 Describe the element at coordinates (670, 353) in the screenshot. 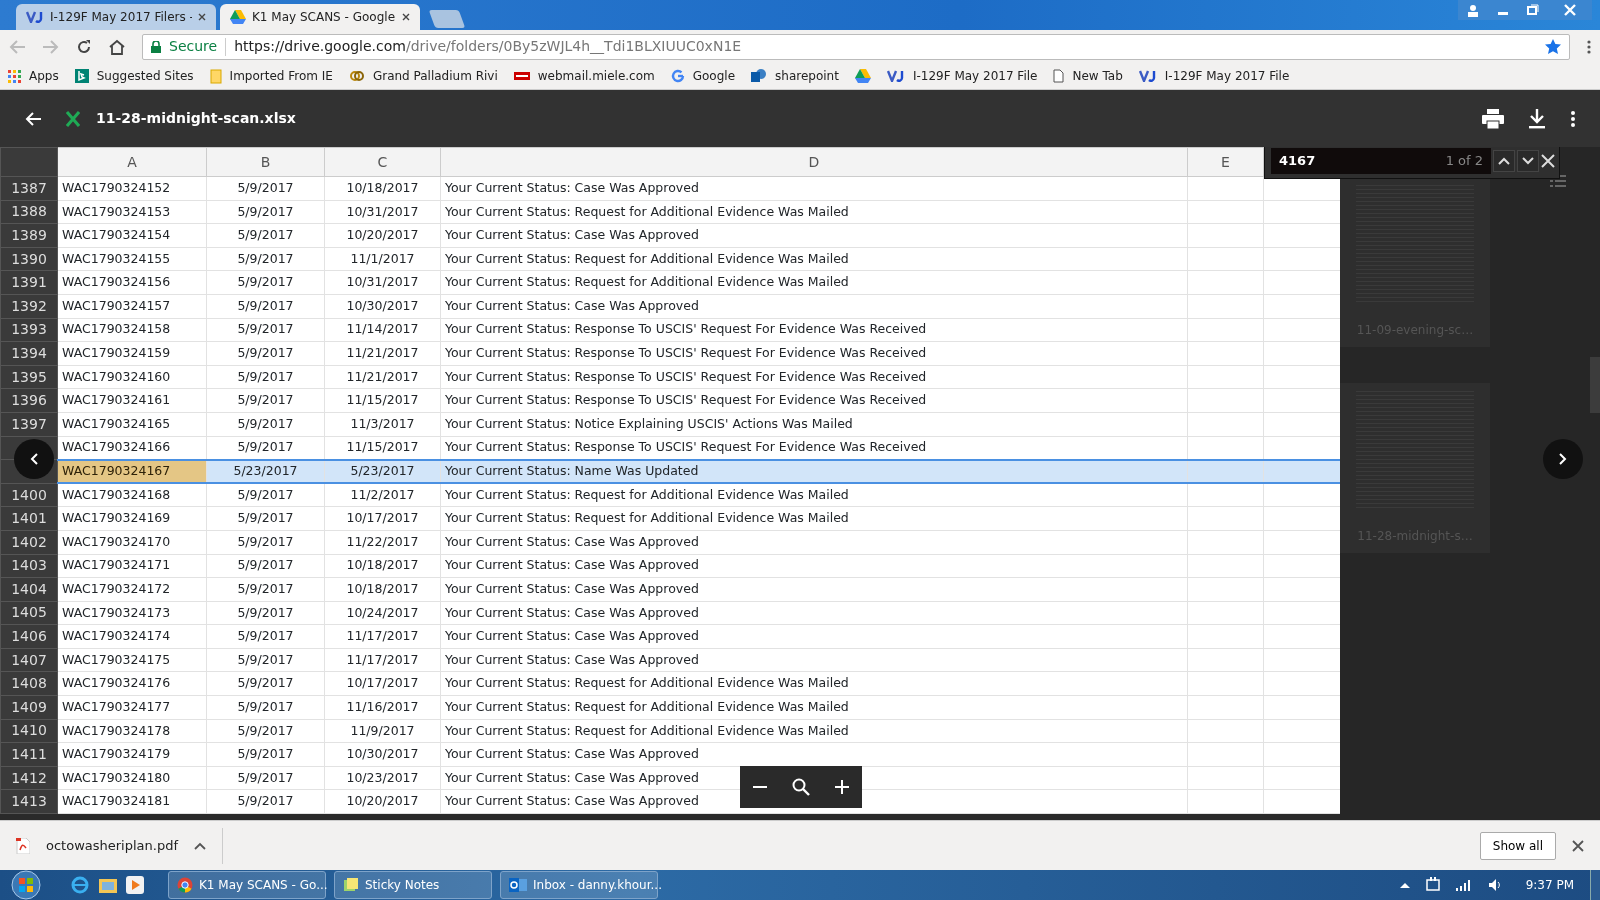

I see `table-row: 1394 WAC1790324159 5/9/2017 11/21/2017 Your Current Status: Response To USCIS' Request For Evidence Was Received` at that location.